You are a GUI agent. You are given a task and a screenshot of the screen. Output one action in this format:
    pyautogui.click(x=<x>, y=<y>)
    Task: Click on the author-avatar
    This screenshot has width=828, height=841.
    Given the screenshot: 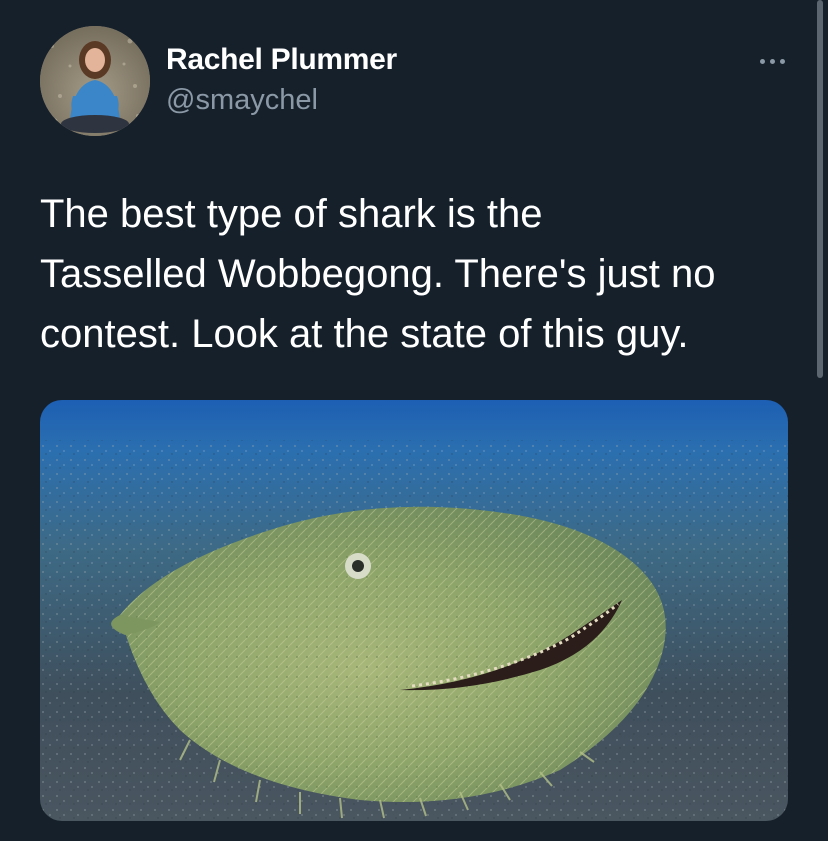 What is the action you would take?
    pyautogui.click(x=95, y=81)
    